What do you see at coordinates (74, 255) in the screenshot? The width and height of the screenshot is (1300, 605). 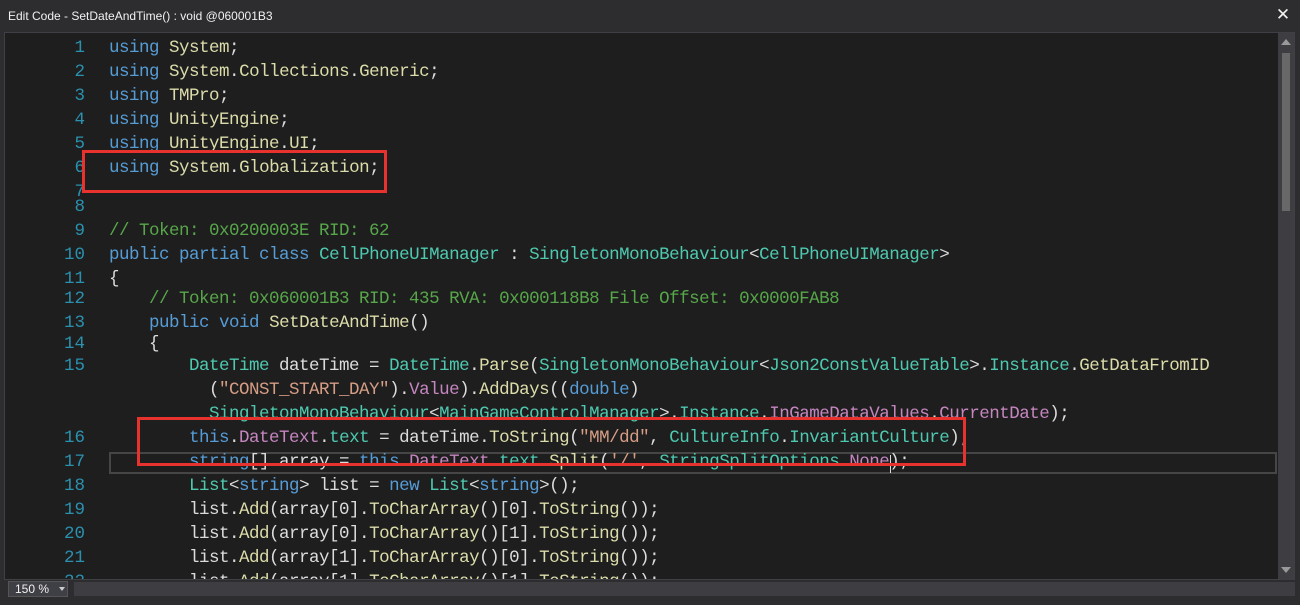 I see `line-number: 10` at bounding box center [74, 255].